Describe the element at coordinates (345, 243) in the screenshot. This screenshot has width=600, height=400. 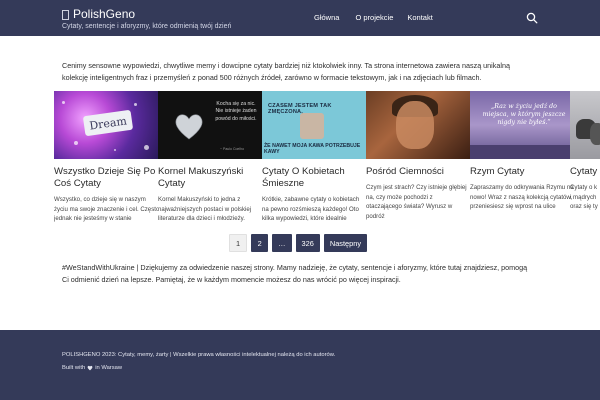
I see `next-page-button: Następny` at that location.